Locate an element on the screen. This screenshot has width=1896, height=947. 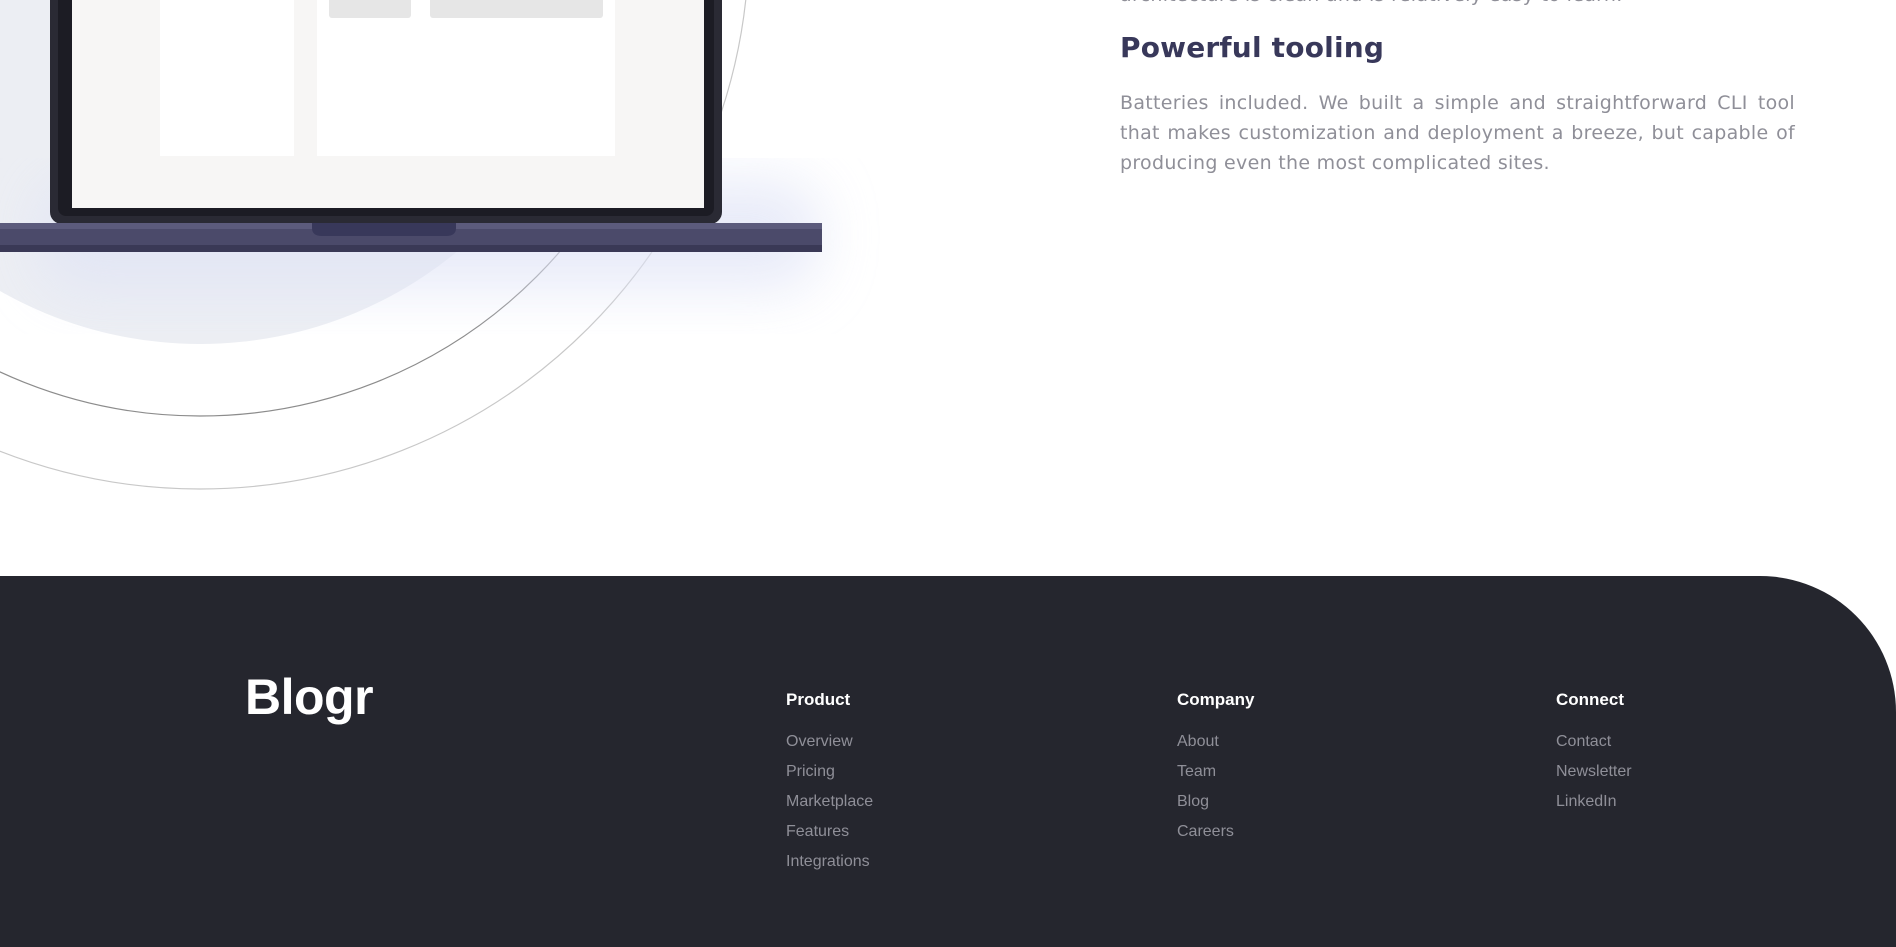
footer-column-company: Company About Team Blog Careers is located at coordinates (1215, 767).